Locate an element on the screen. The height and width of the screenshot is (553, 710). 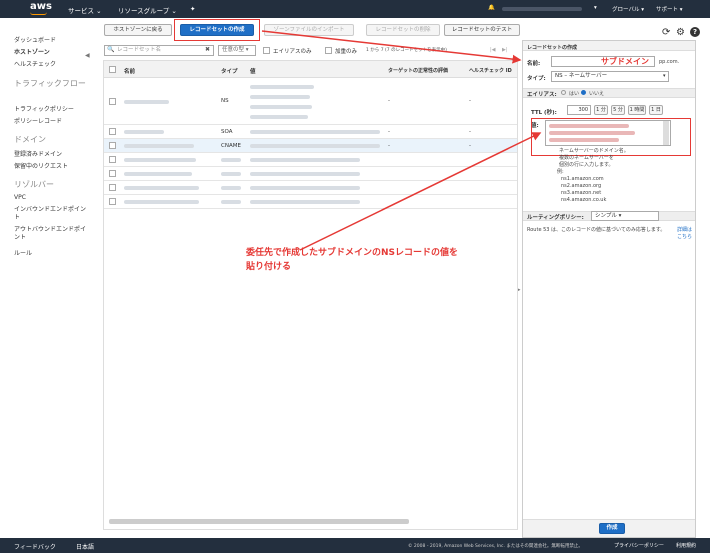
terms-link: 利用規約 is located at coordinates (686, 545).